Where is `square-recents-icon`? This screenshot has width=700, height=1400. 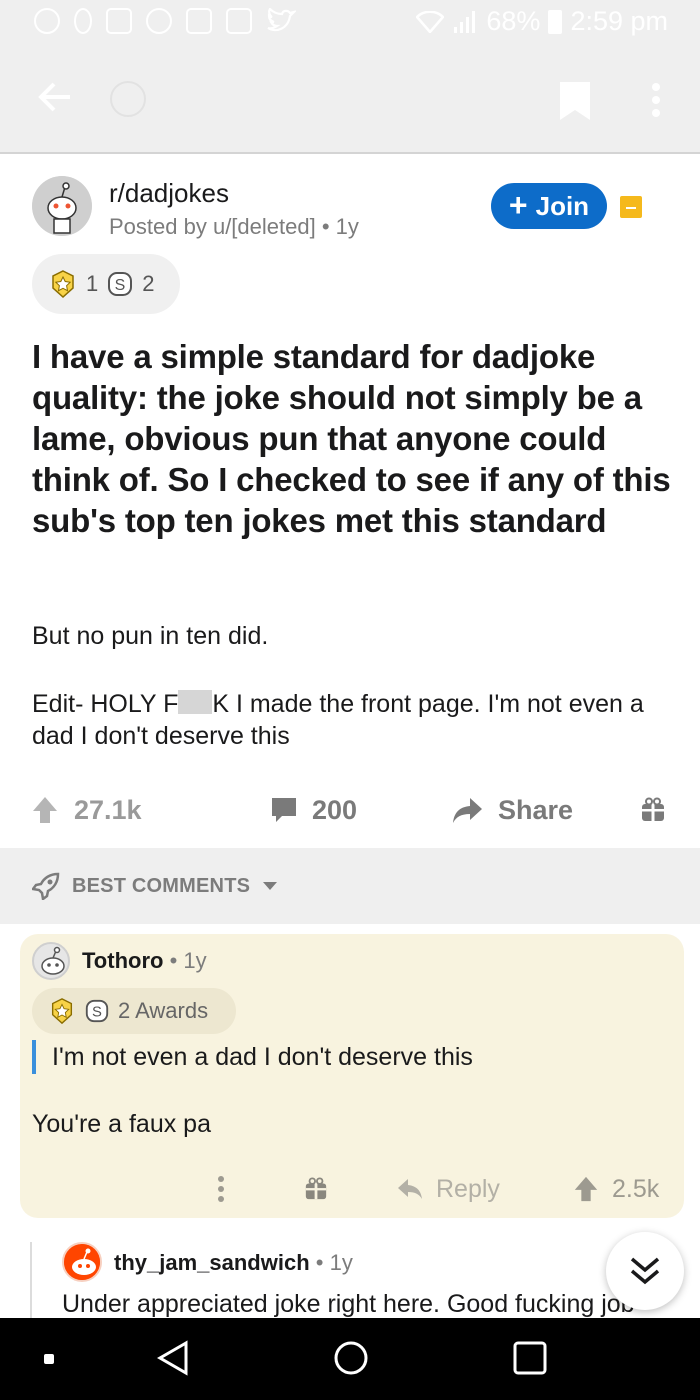
square-recents-icon is located at coordinates (530, 1358).